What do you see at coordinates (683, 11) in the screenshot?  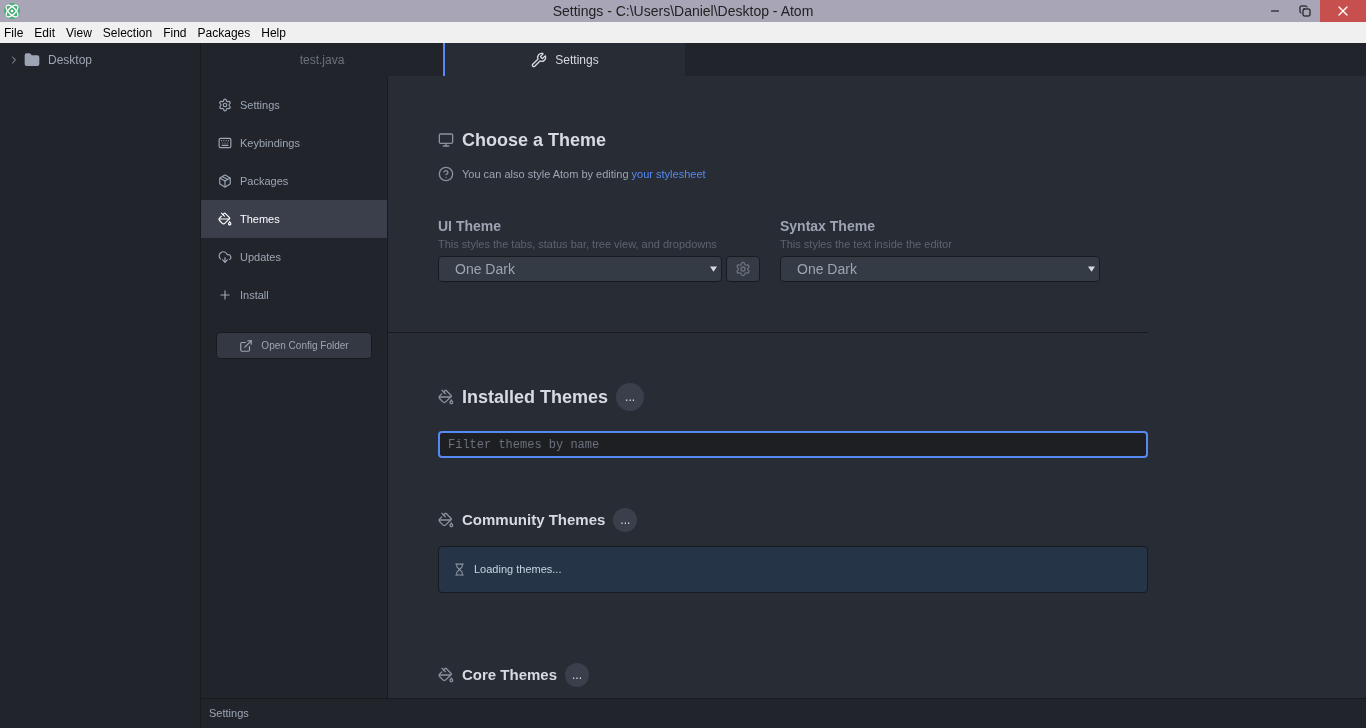 I see `window-title: Settings - C:\Users\Daniel\Desktop - Atom` at bounding box center [683, 11].